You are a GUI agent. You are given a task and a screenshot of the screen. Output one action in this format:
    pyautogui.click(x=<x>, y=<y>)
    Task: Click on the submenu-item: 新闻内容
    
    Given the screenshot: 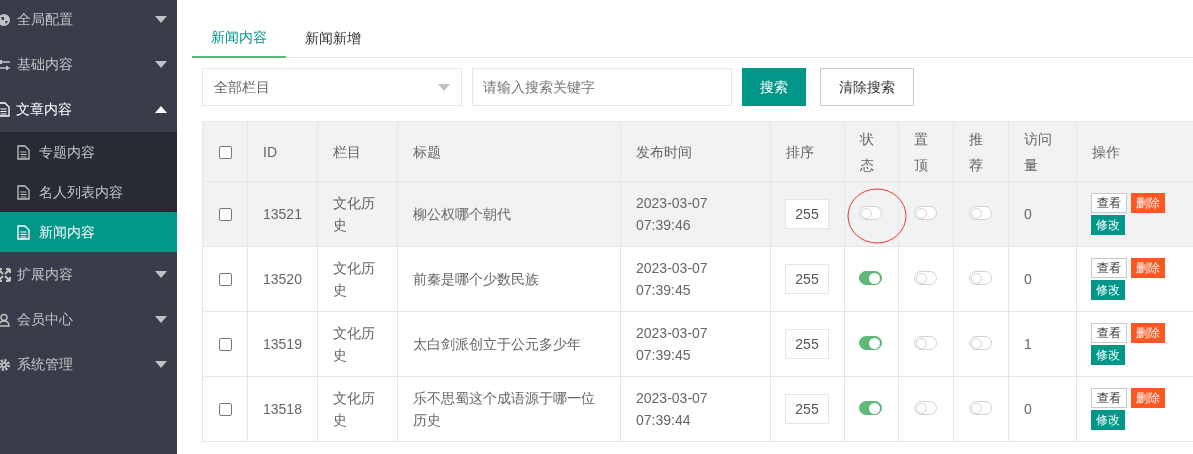 What is the action you would take?
    pyautogui.click(x=88, y=232)
    